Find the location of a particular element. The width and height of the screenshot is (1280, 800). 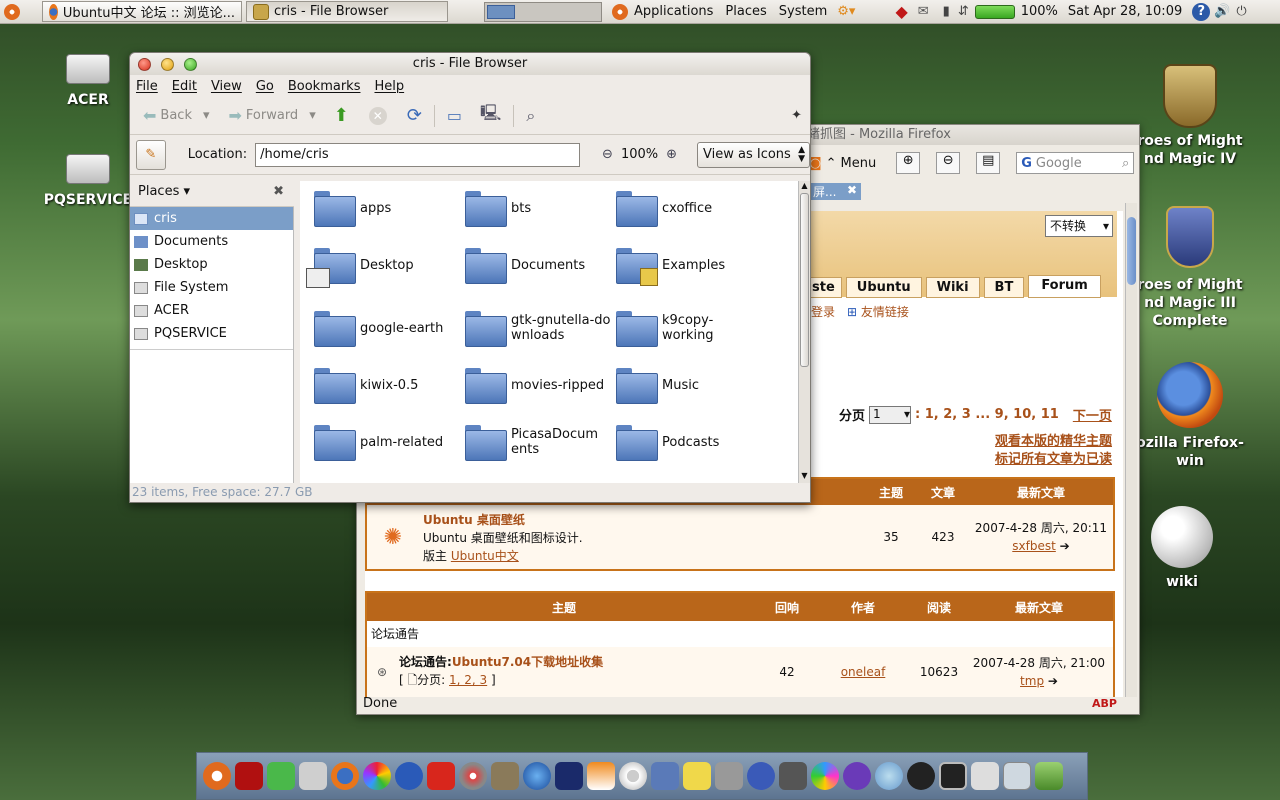

menu-system: System is located at coordinates (803, 11).